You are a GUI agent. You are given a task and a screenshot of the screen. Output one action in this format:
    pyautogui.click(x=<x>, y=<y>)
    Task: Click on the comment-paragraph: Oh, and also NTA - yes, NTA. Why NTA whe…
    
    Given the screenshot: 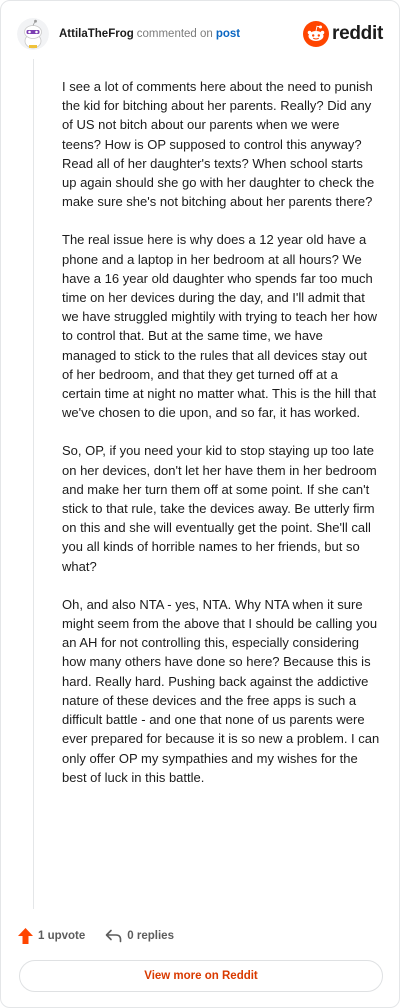 What is the action you would take?
    pyautogui.click(x=221, y=690)
    